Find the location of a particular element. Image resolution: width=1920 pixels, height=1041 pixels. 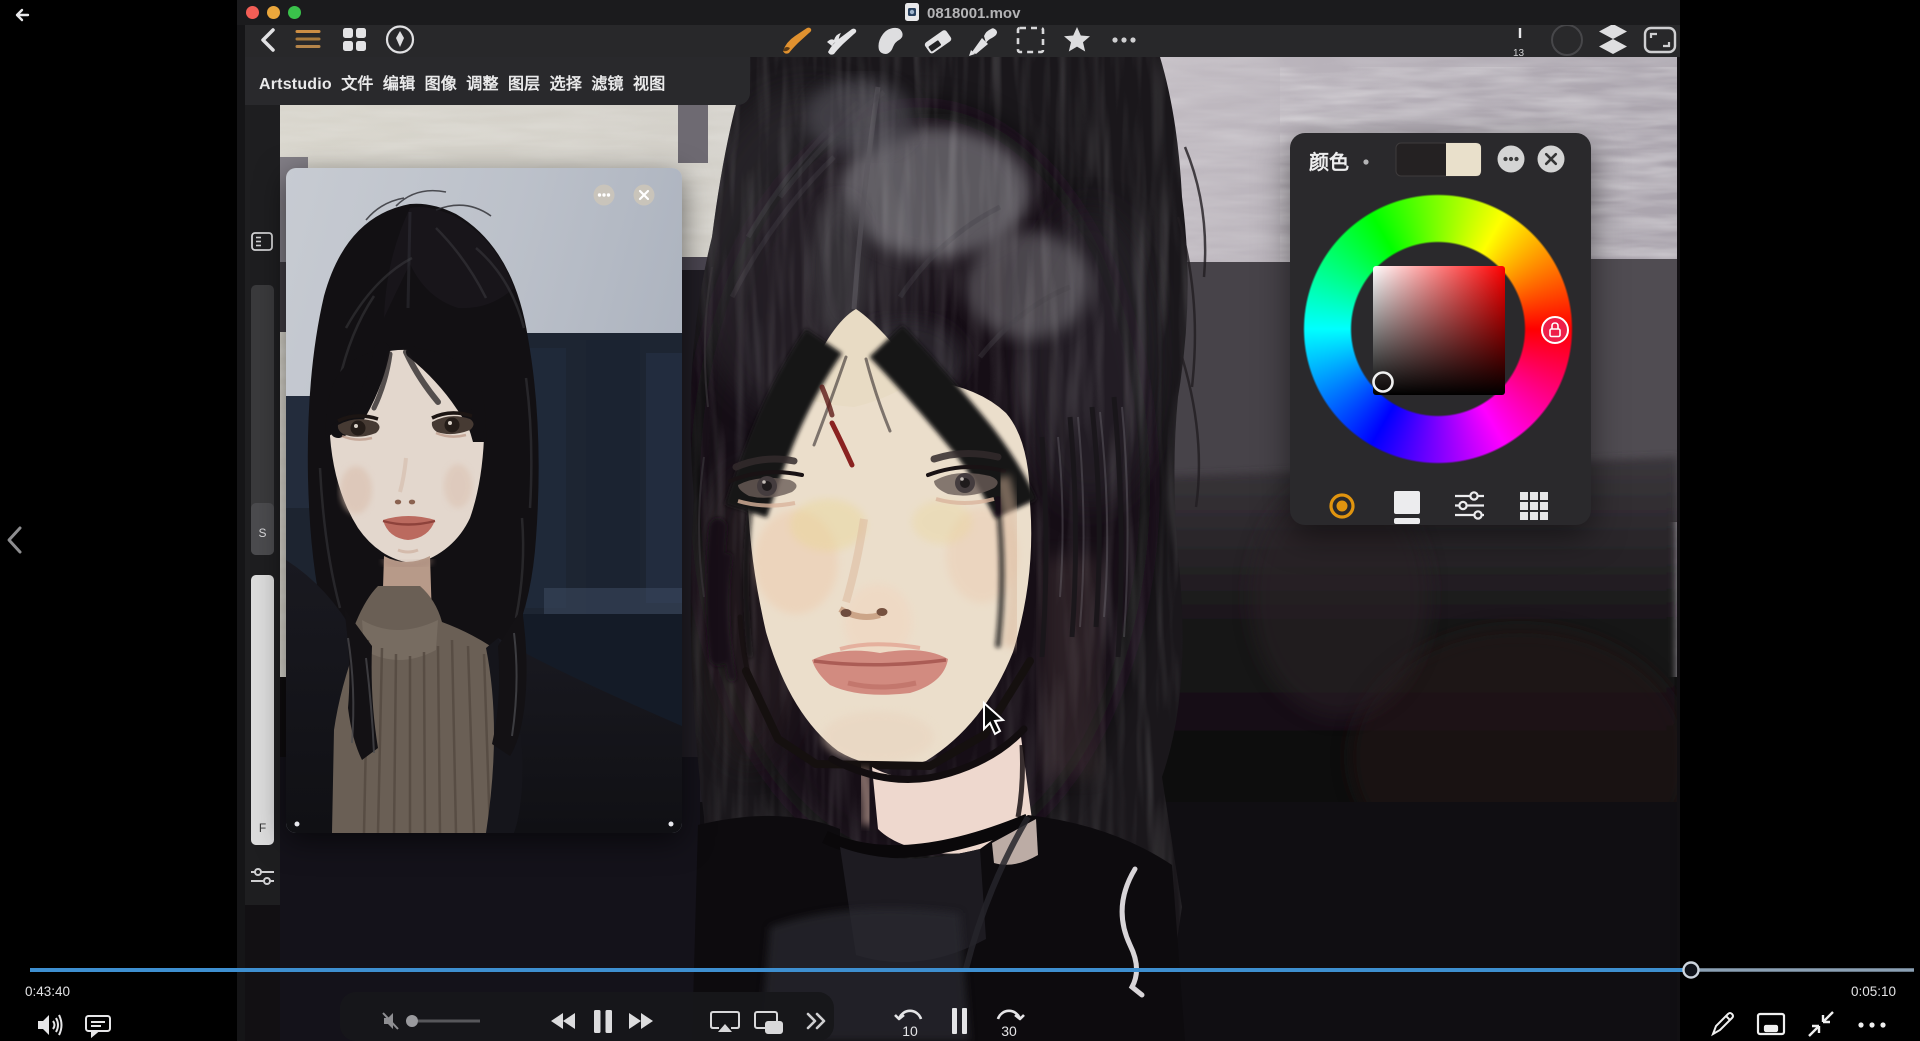

svg-text: 0:05:10 is located at coordinates (1873, 991).